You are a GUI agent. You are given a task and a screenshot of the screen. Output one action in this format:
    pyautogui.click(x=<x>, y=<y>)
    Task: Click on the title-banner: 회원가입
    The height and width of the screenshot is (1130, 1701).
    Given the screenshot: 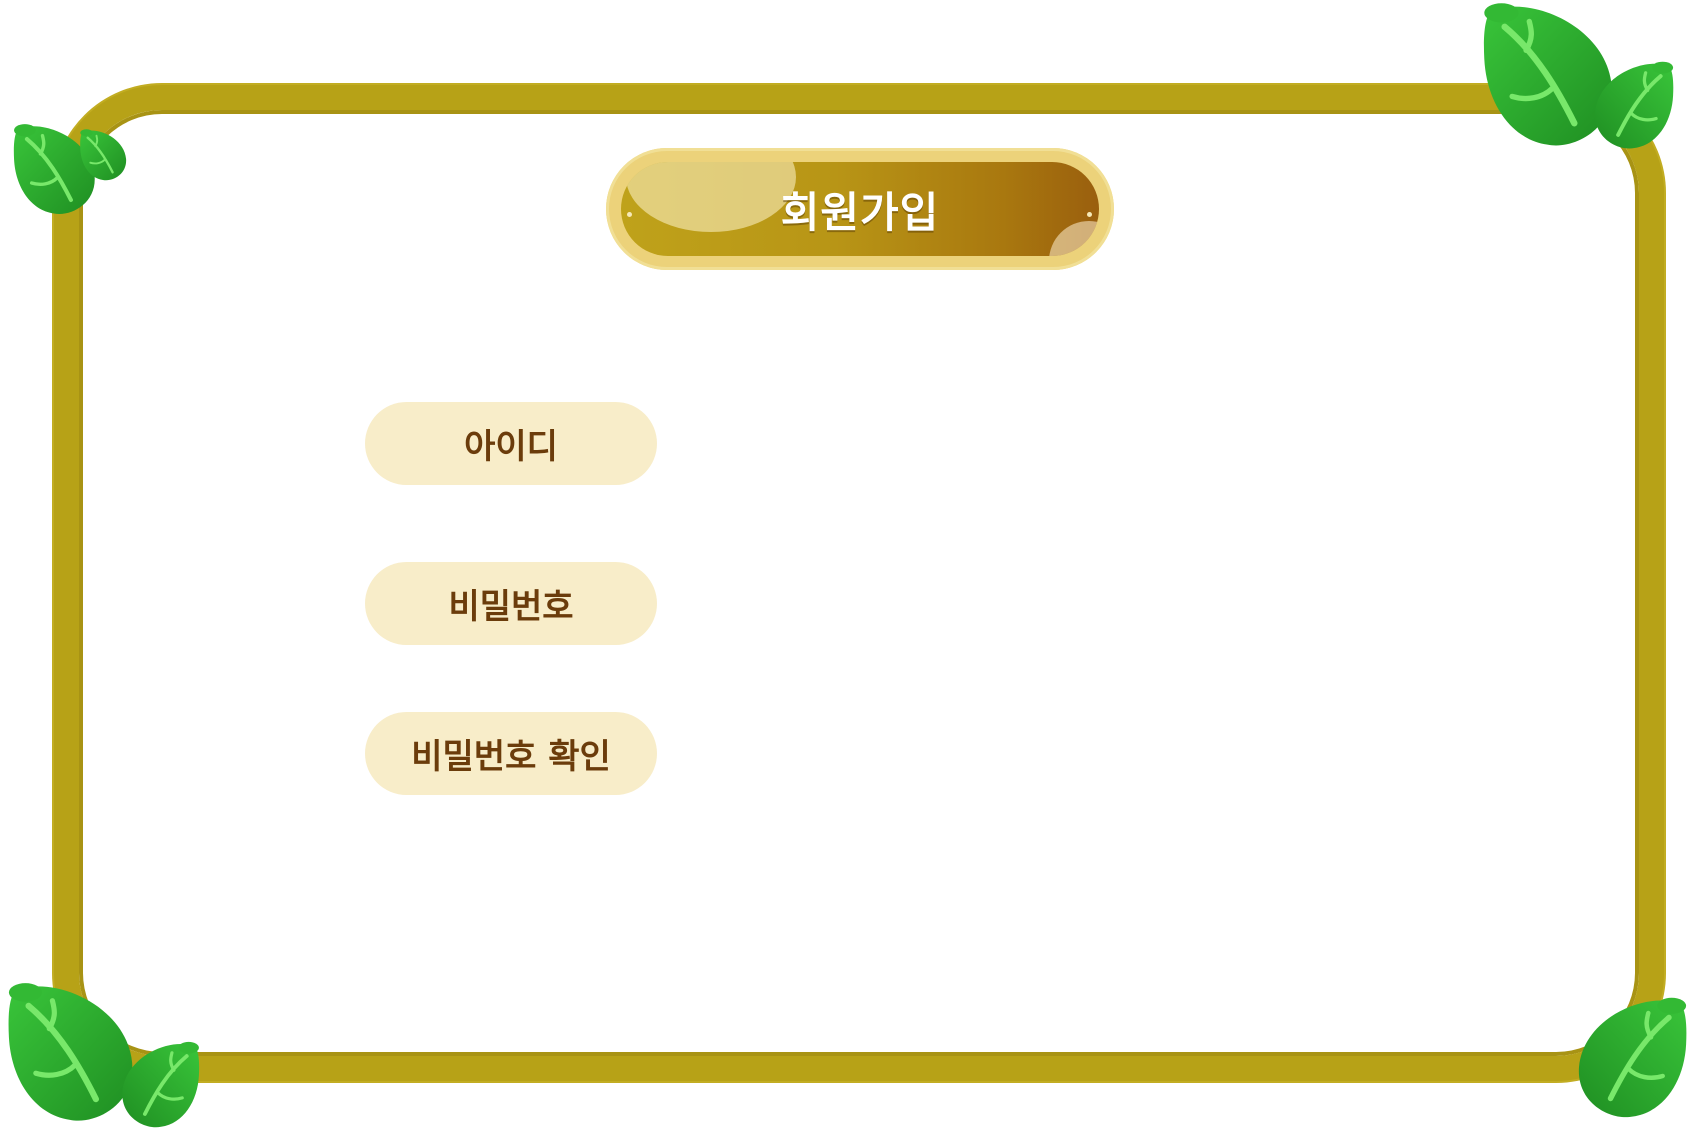 What is the action you would take?
    pyautogui.click(x=860, y=209)
    